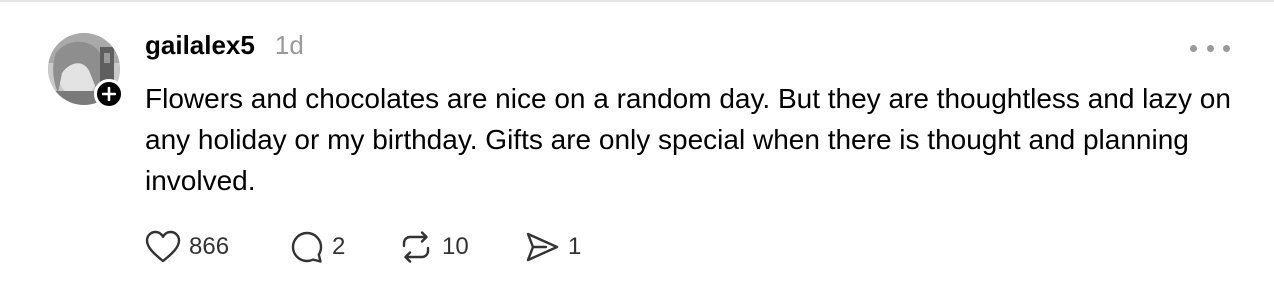 The image size is (1274, 300). I want to click on username-link: gailalex5, so click(200, 45).